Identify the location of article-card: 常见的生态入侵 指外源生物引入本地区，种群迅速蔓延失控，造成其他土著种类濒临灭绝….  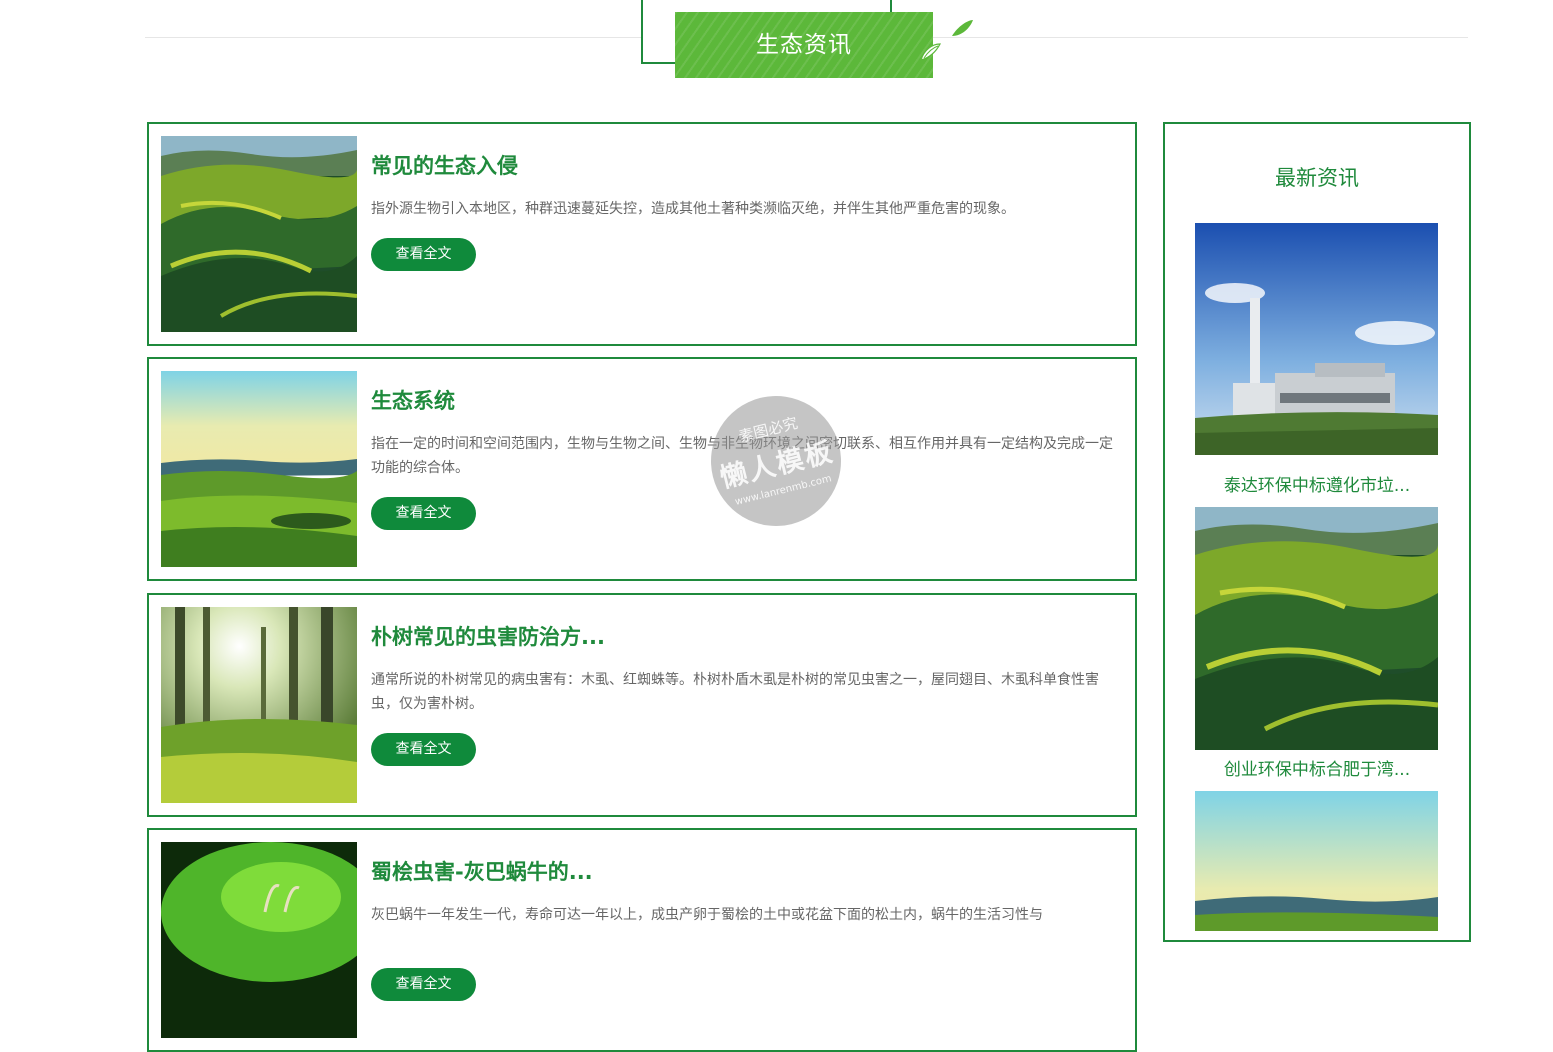
(642, 234).